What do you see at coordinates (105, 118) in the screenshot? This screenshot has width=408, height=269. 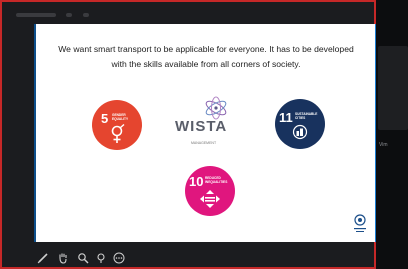 I see `sdg-number: 5` at bounding box center [105, 118].